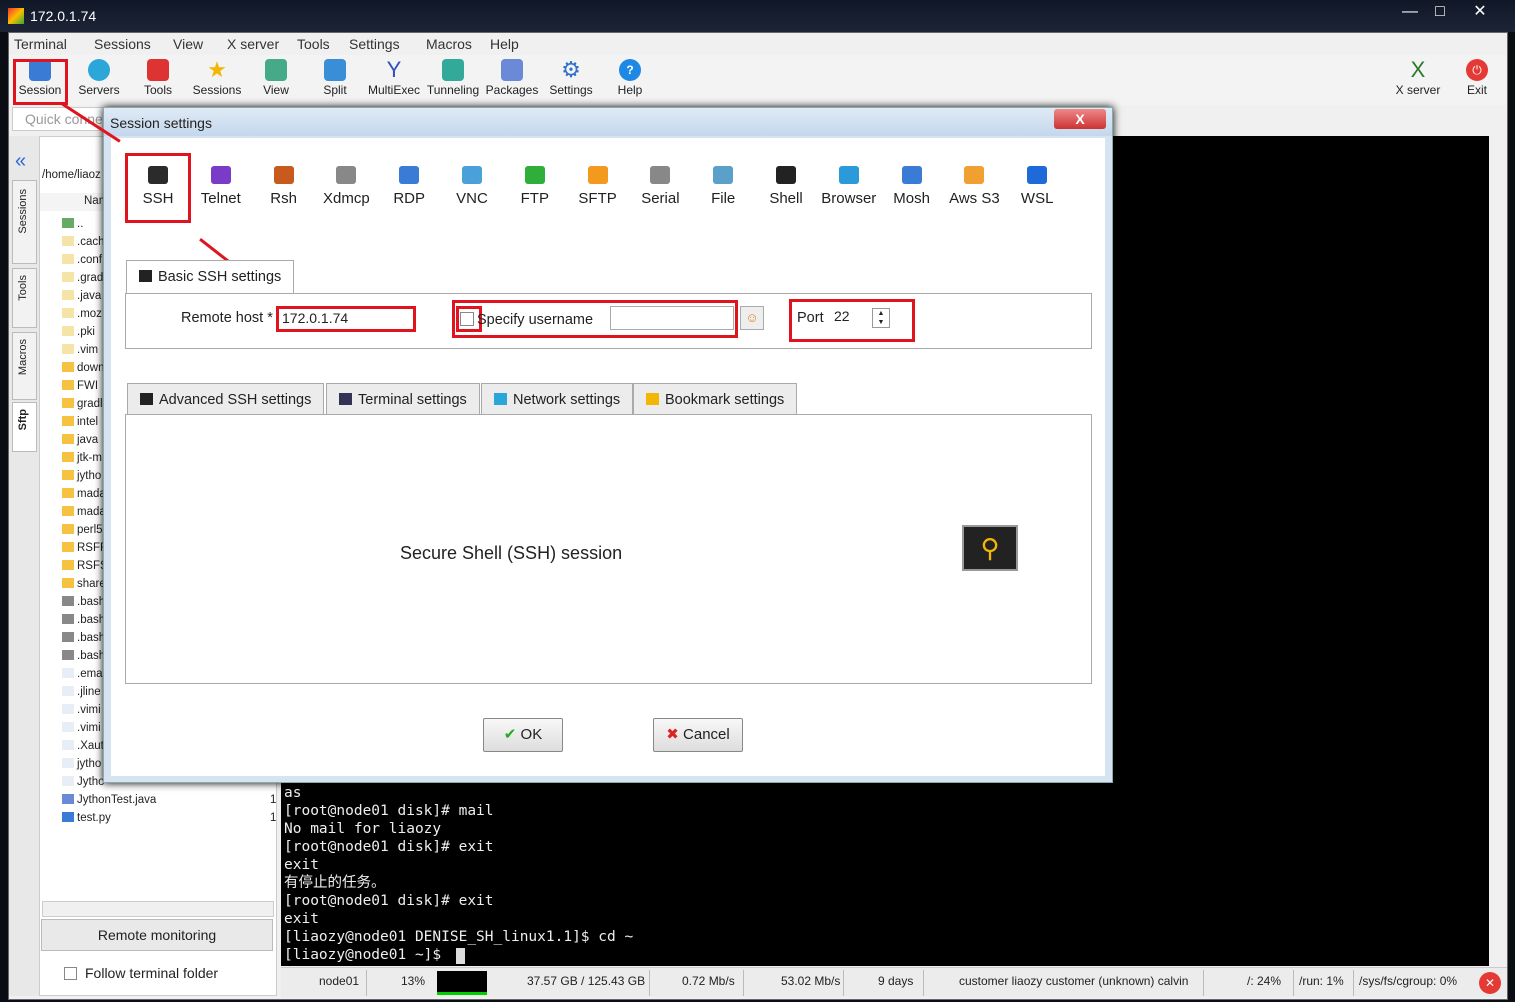  What do you see at coordinates (723, 180) in the screenshot?
I see `protocol-file: File` at bounding box center [723, 180].